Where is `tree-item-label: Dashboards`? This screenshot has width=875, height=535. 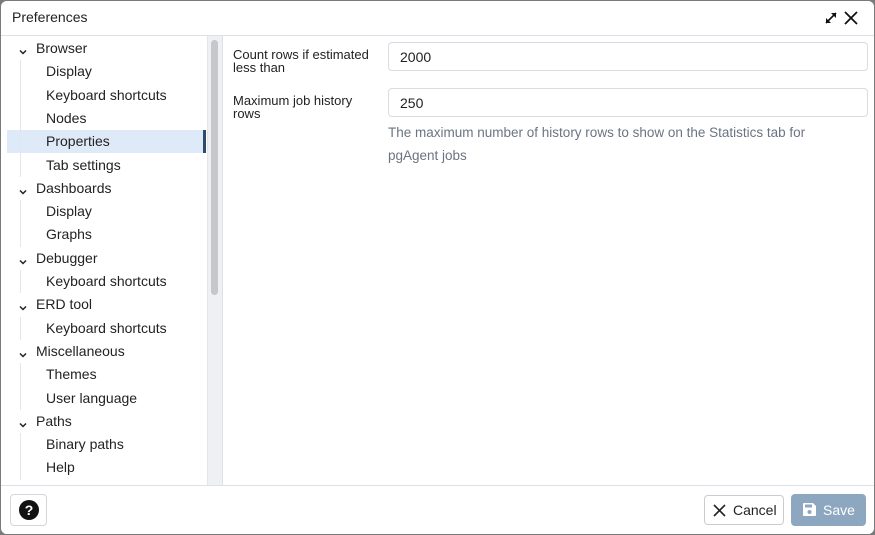
tree-item-label: Dashboards is located at coordinates (74, 187).